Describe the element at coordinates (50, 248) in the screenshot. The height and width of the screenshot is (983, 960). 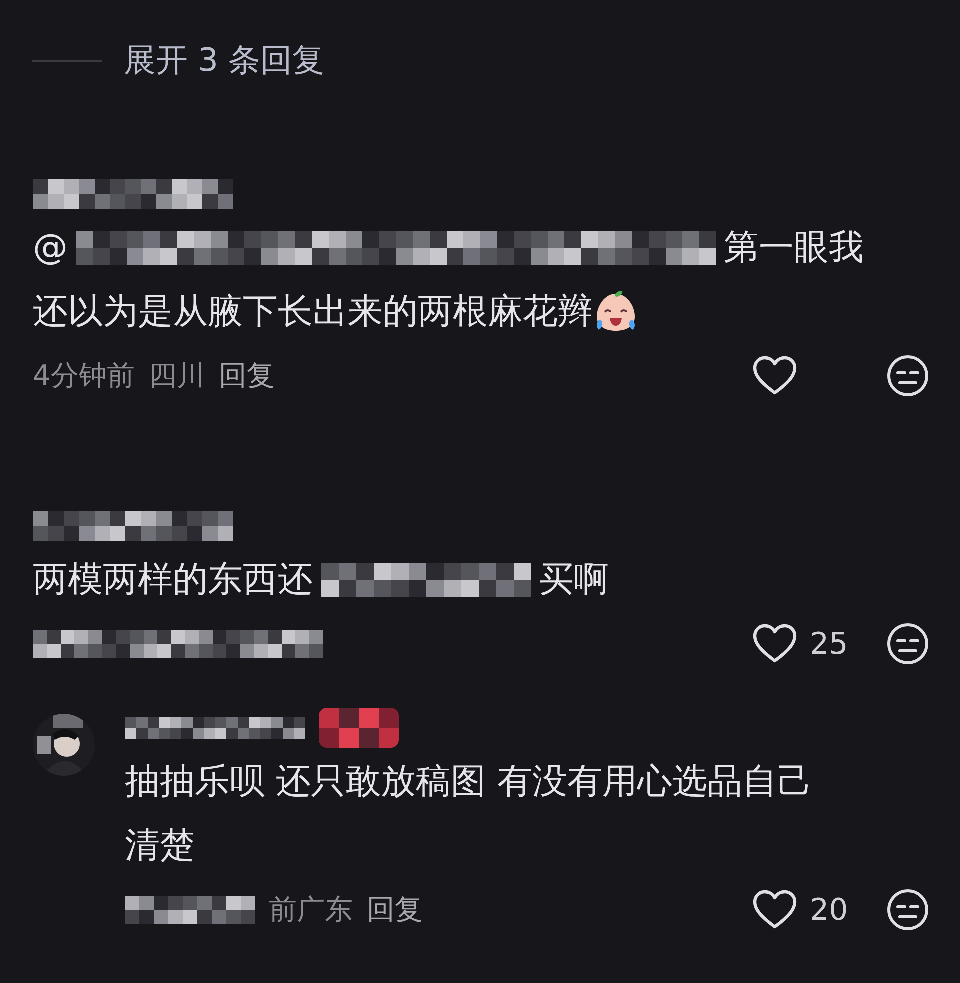
I see `comment-text: @` at that location.